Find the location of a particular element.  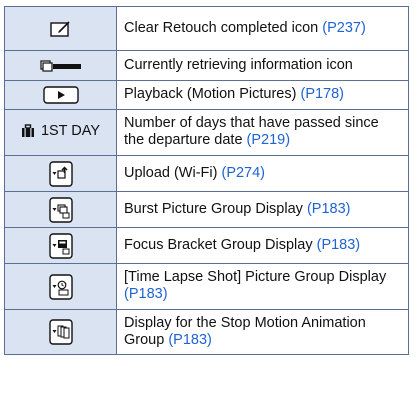

days-elapsed-indicator: 1ST DAY is located at coordinates (60, 131).